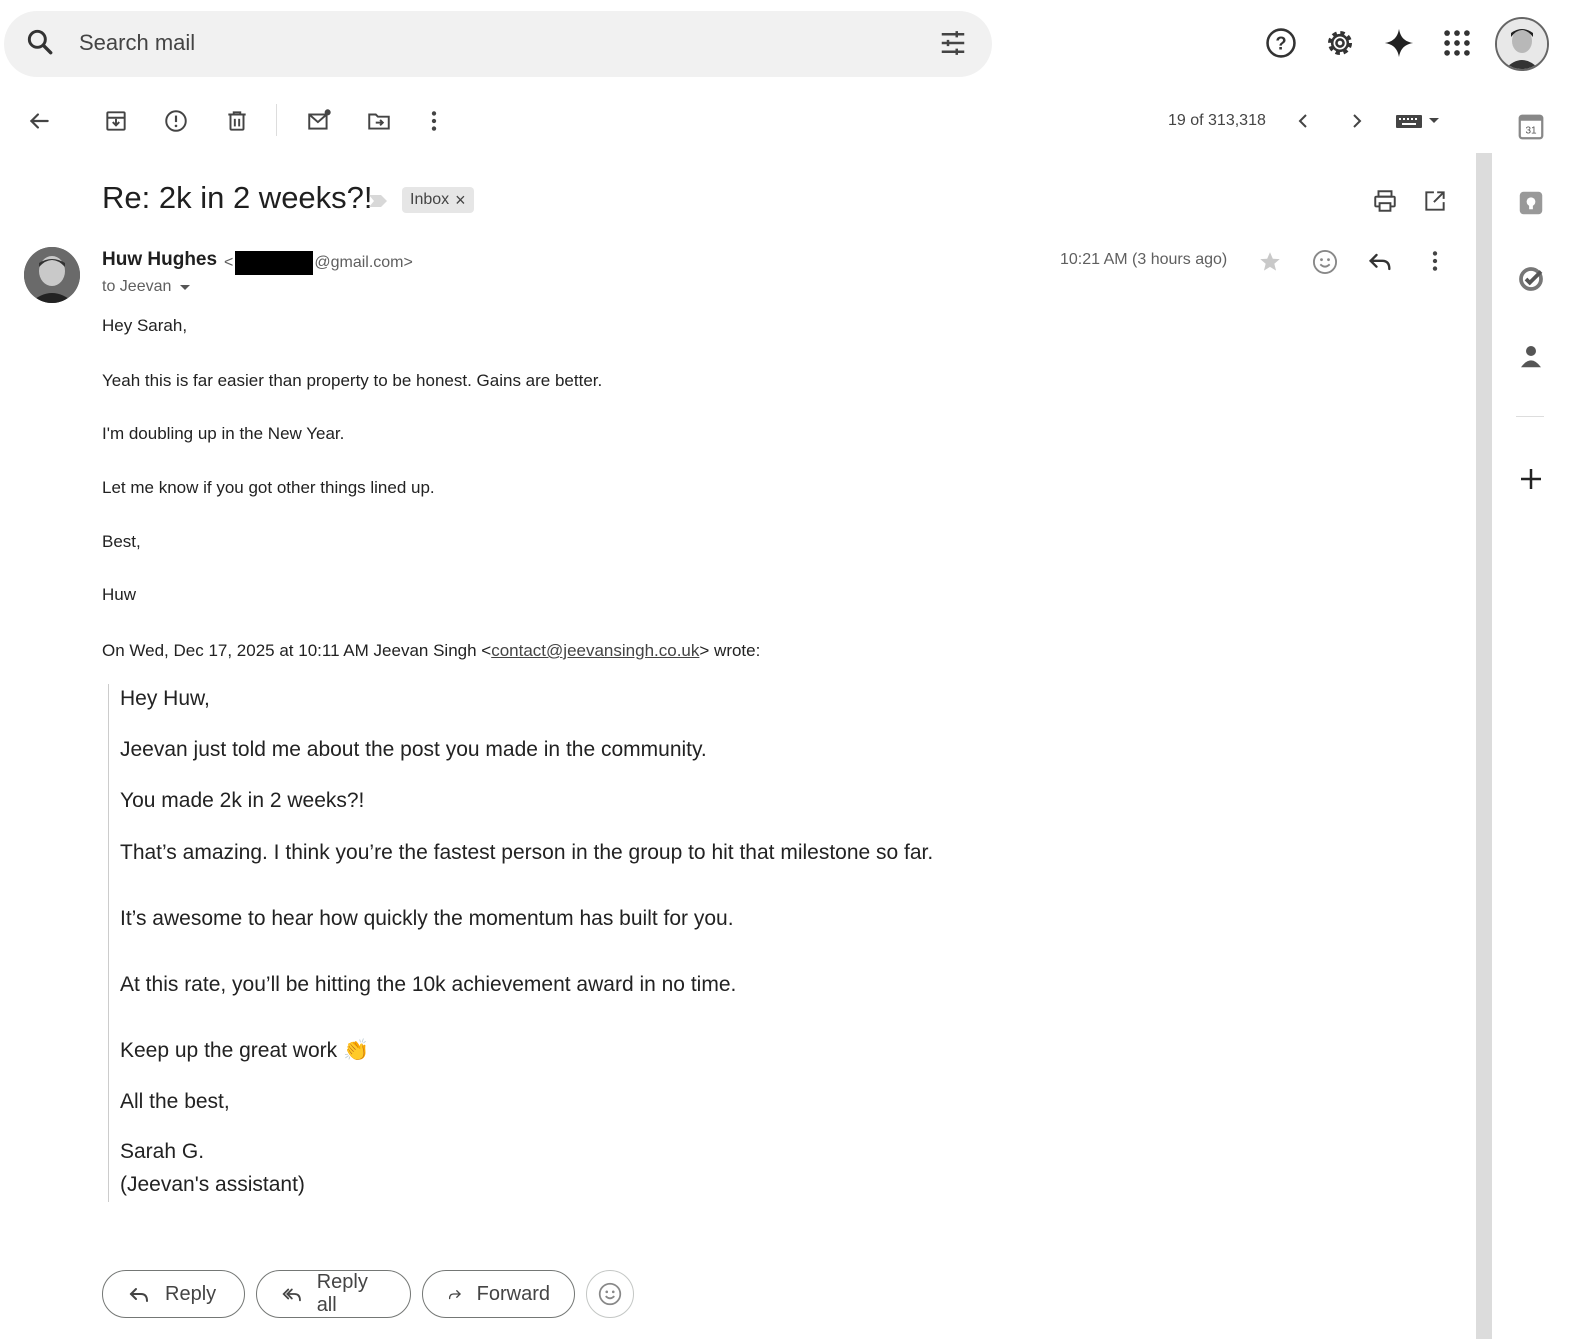 The width and height of the screenshot is (1570, 1339). Describe the element at coordinates (1357, 121) in the screenshot. I see `older-chevron-right-icon` at that location.